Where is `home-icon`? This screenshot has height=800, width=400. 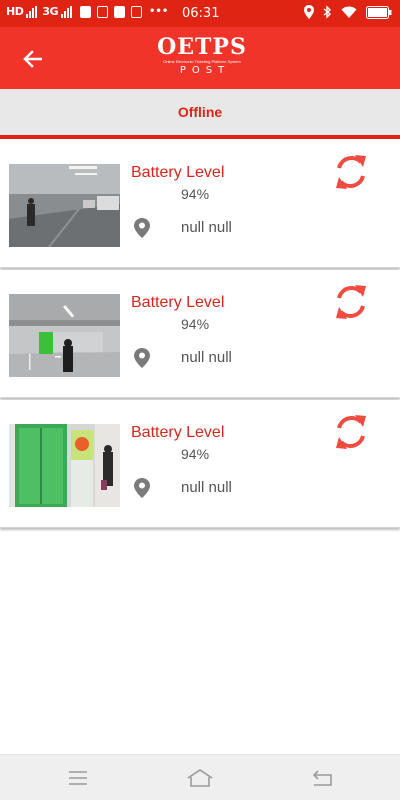
home-icon is located at coordinates (200, 778).